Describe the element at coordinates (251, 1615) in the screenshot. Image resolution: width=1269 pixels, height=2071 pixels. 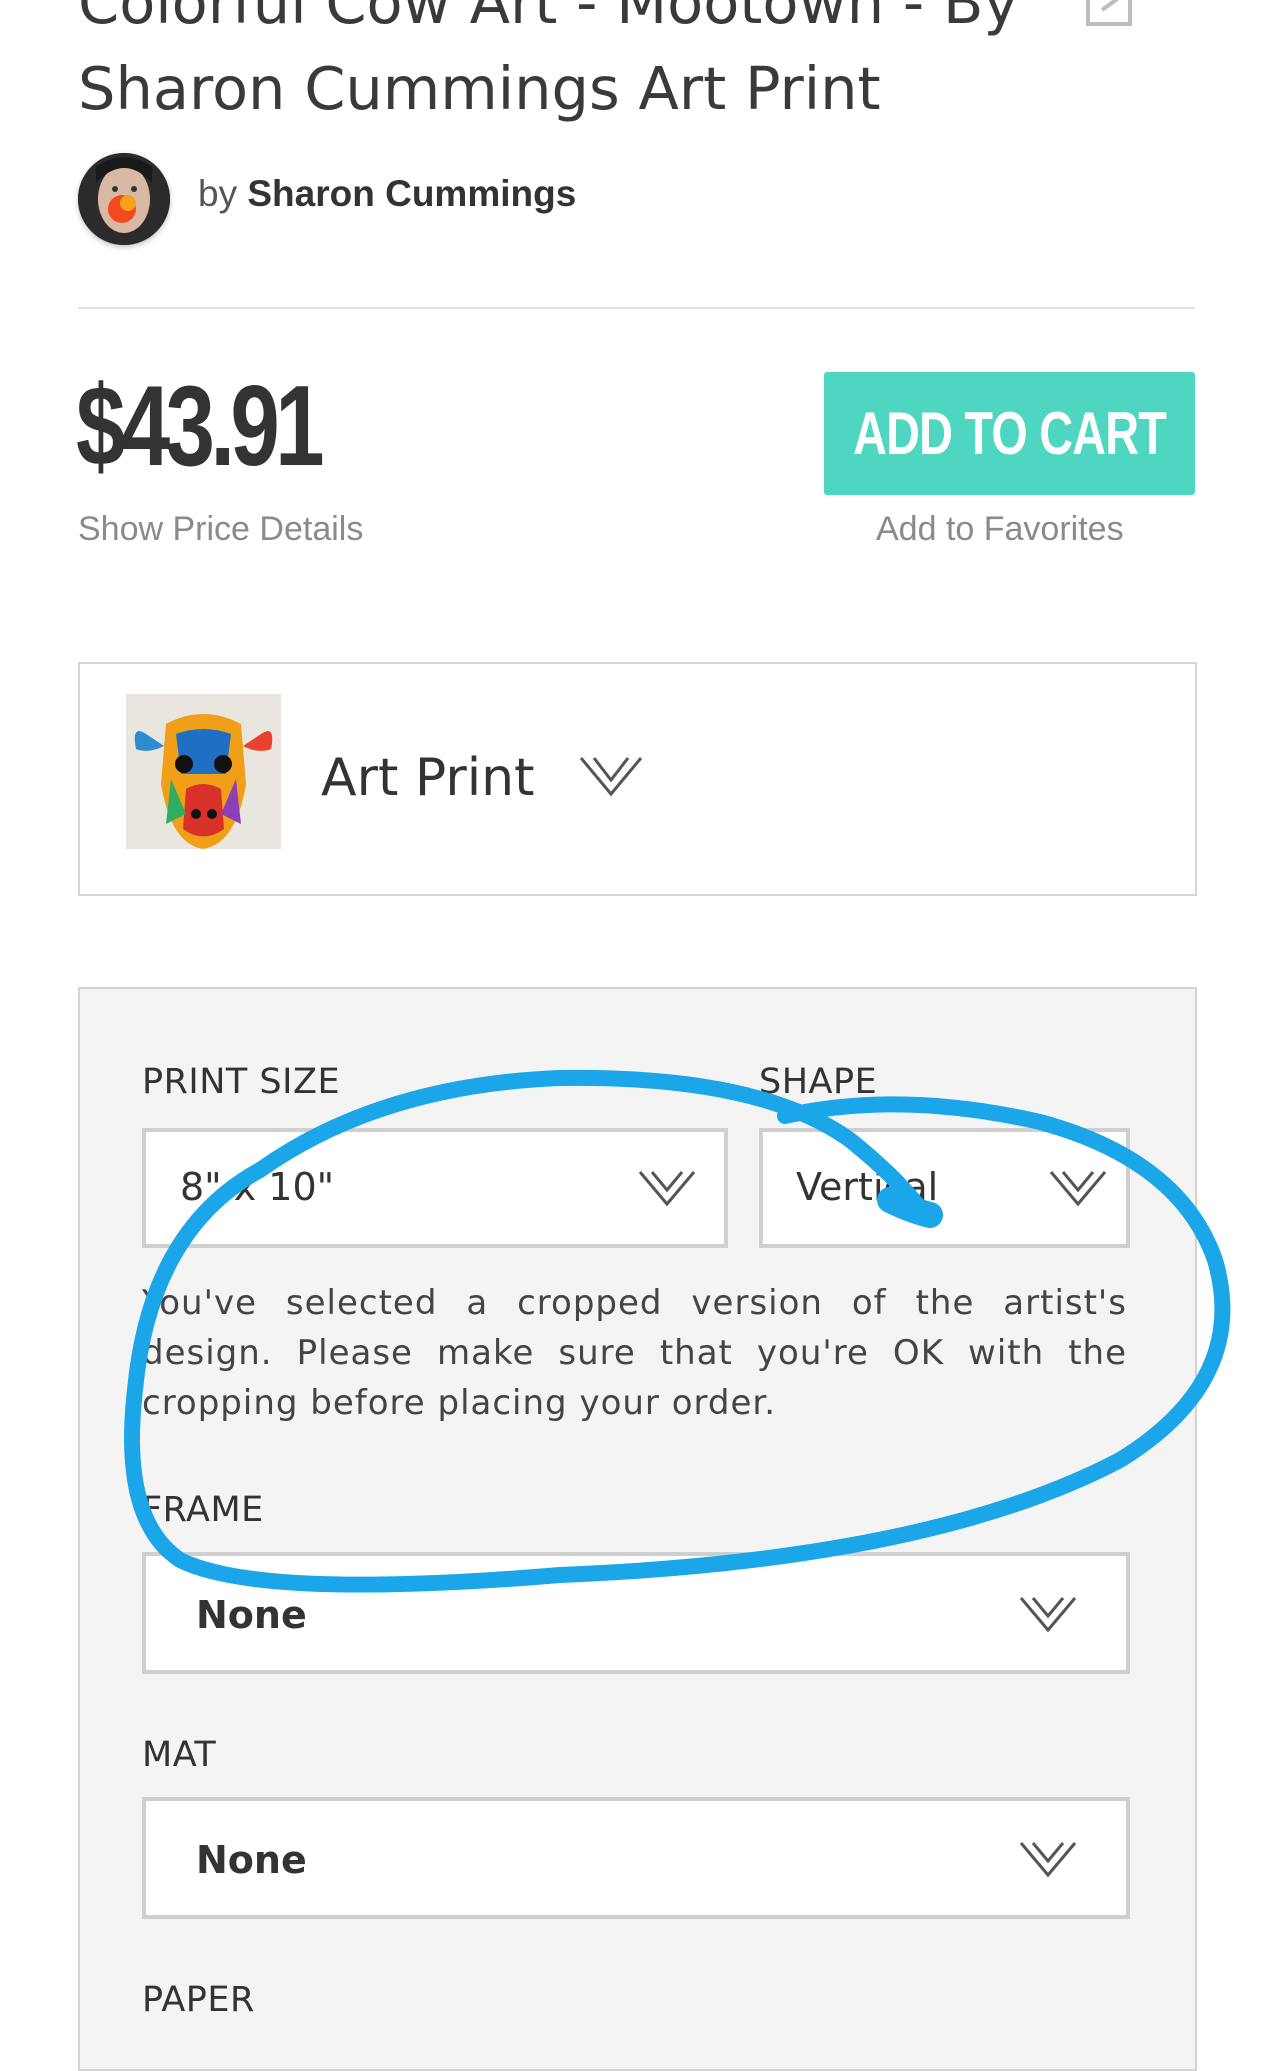
I see `frame-value: None` at that location.